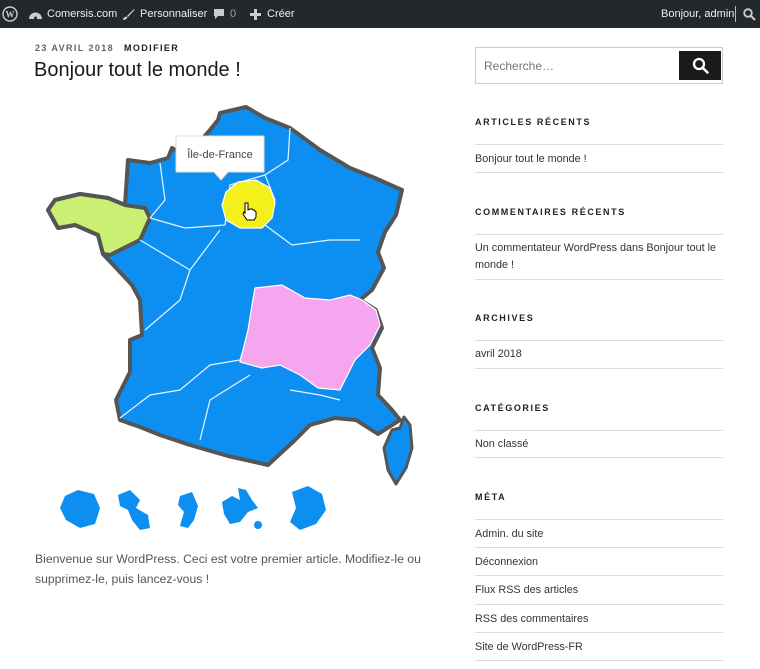  I want to click on post-title: Bonjour tout le monde !, so click(137, 70).